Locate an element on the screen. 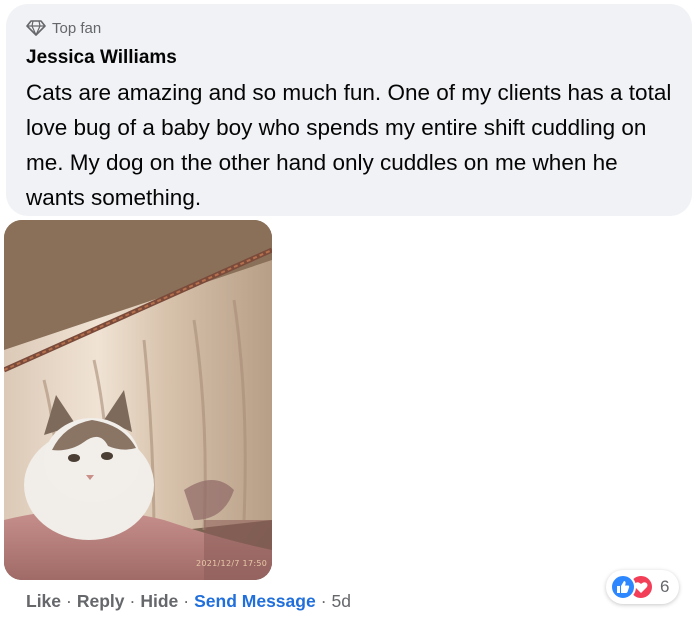  diamond-icon is located at coordinates (36, 28).